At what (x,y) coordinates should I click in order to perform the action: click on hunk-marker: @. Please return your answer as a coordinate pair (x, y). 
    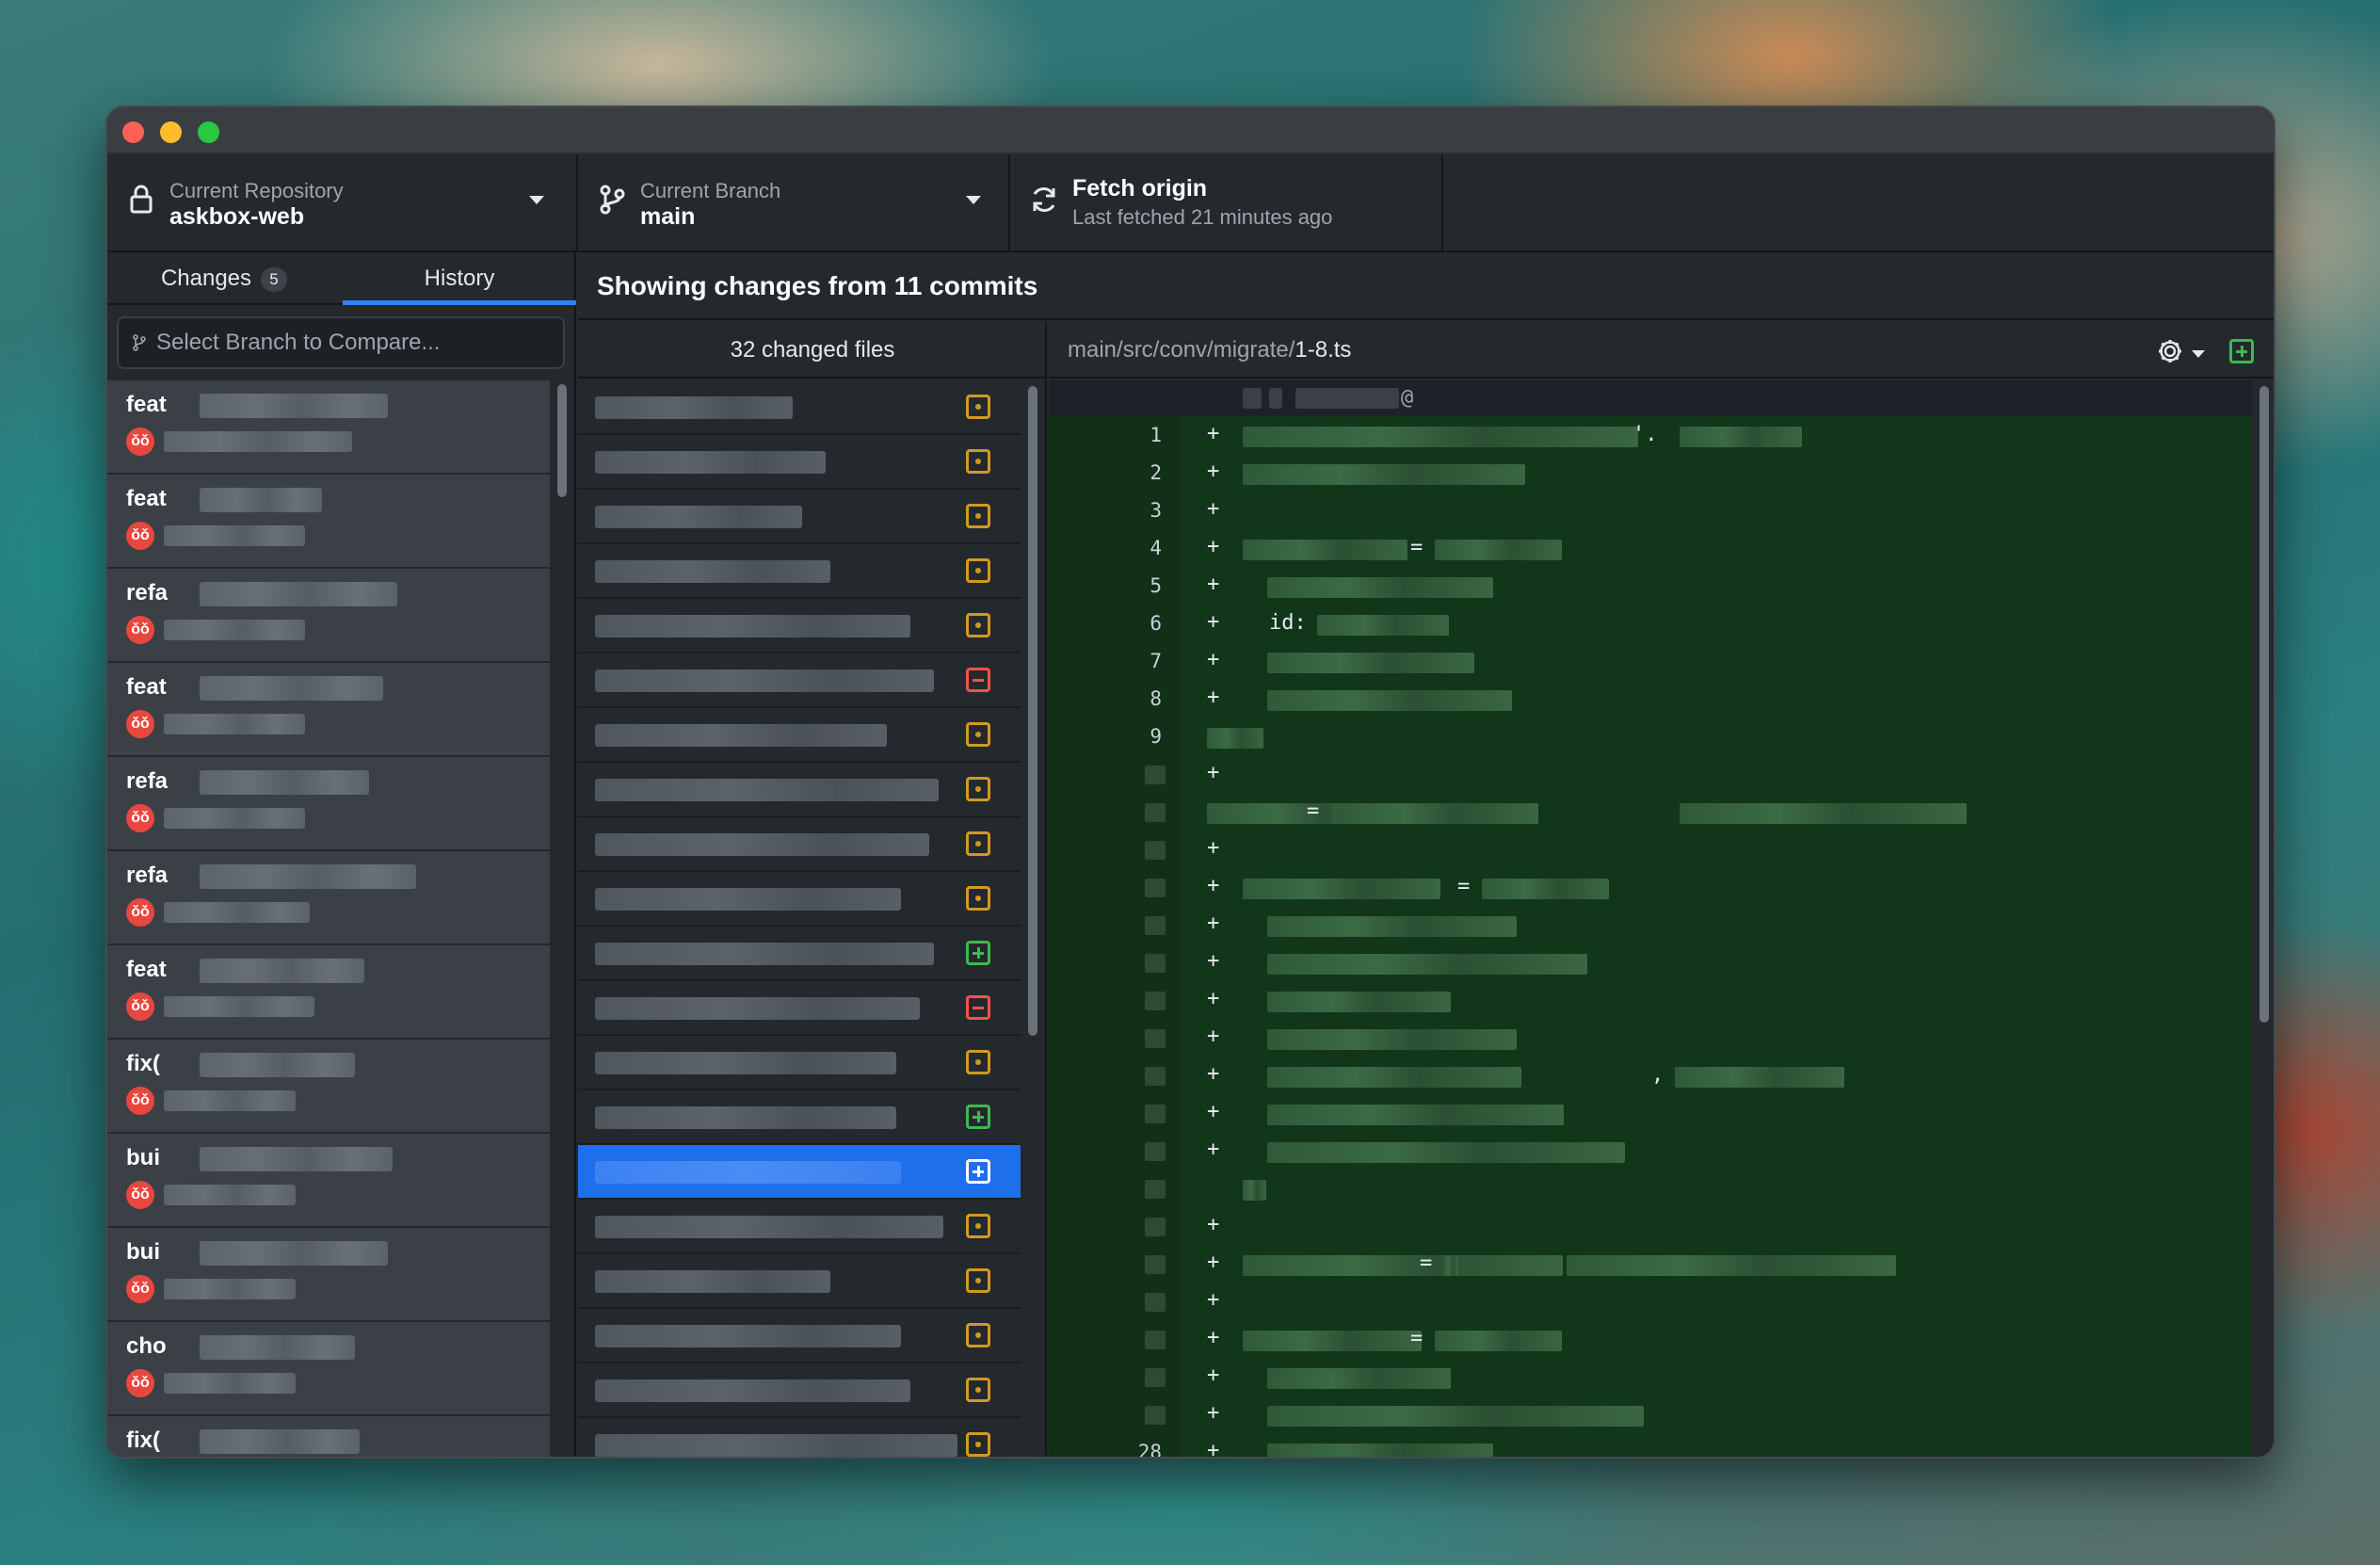
    Looking at the image, I should click on (1407, 398).